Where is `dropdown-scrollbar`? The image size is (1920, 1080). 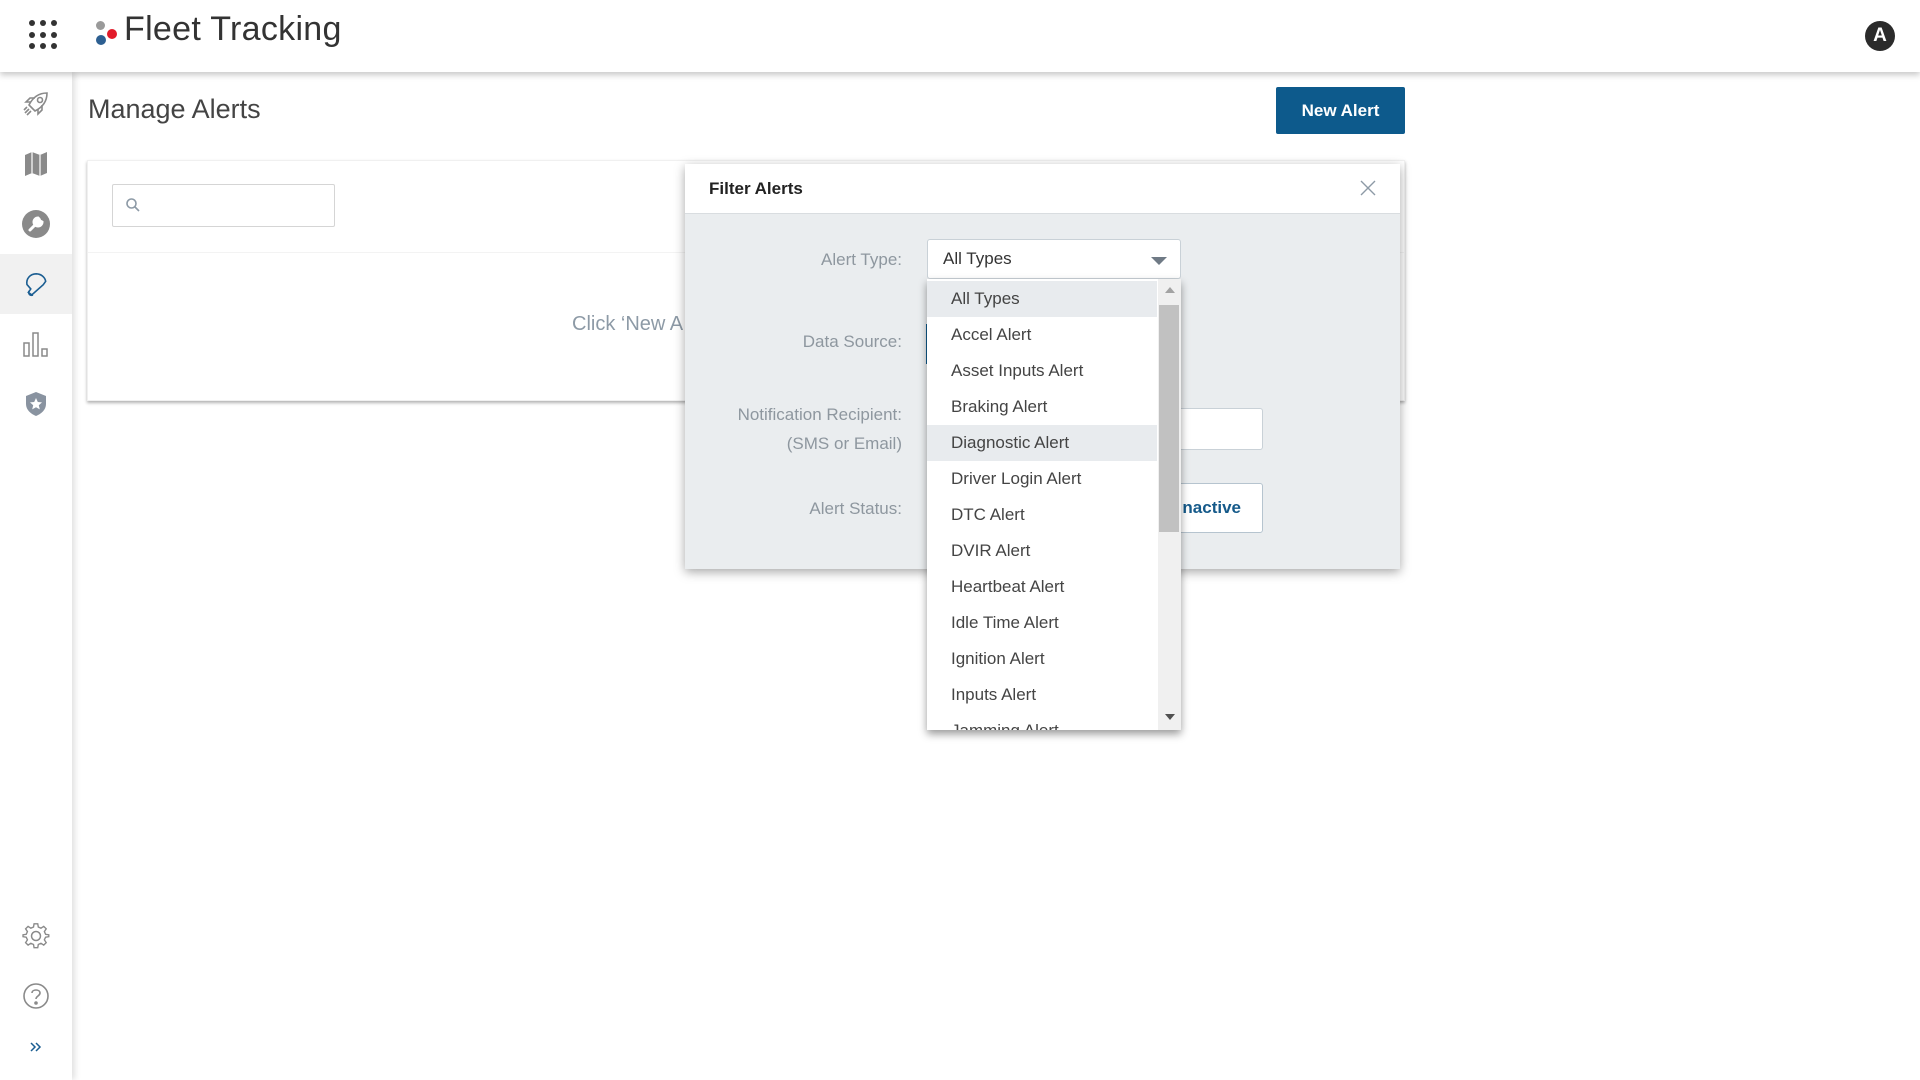
dropdown-scrollbar is located at coordinates (1169, 504).